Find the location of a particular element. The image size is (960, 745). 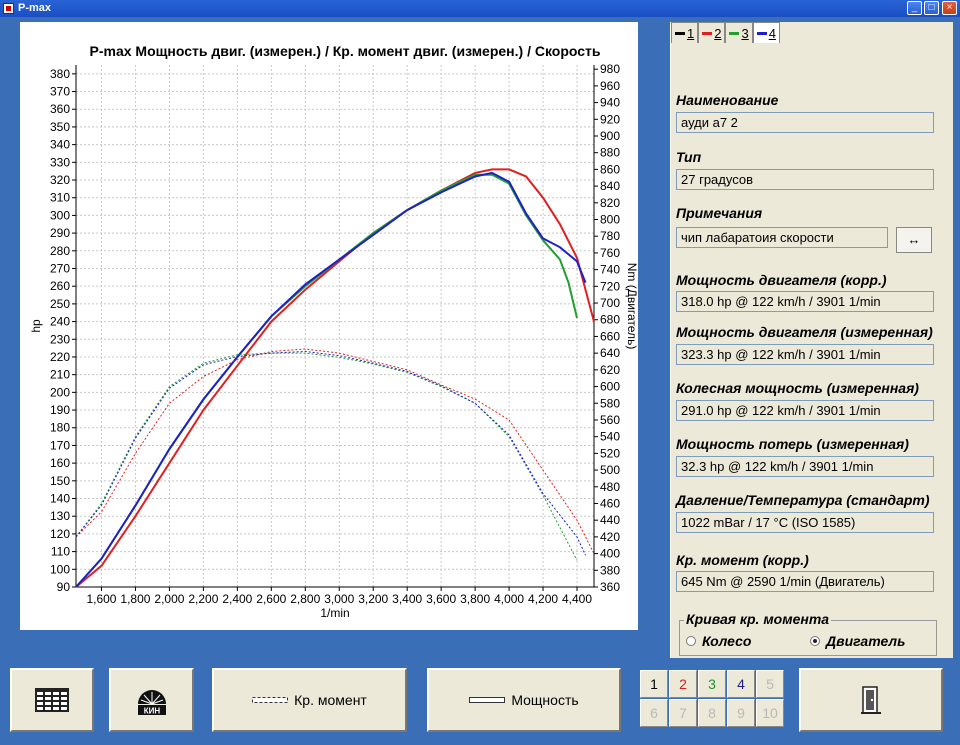

run-number-grid: 1 2 3 4 5 6 7 8 9 10 is located at coordinates (712, 698).